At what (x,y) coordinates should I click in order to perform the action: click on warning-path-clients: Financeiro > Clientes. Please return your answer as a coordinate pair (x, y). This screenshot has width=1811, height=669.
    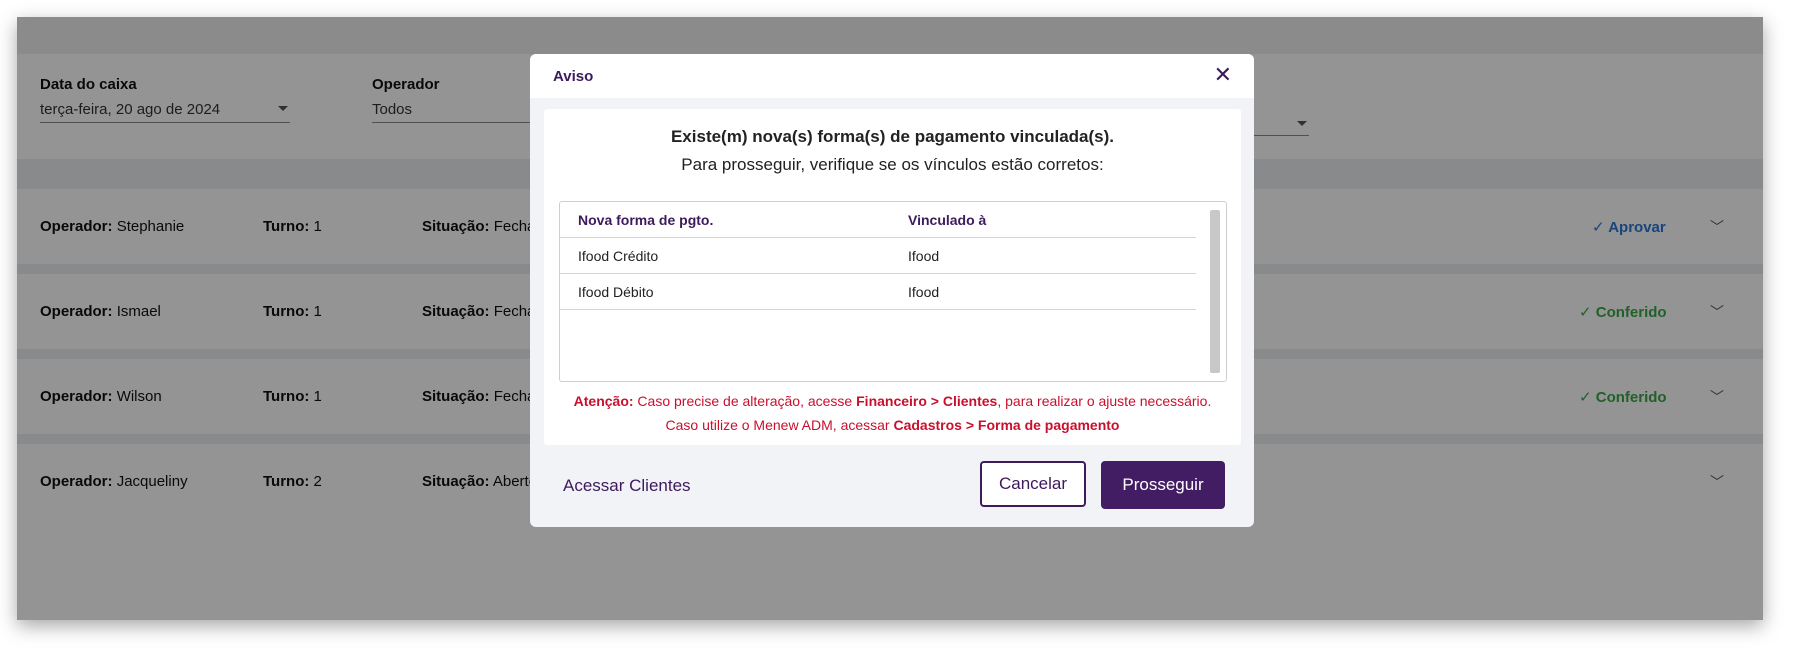
    Looking at the image, I should click on (927, 401).